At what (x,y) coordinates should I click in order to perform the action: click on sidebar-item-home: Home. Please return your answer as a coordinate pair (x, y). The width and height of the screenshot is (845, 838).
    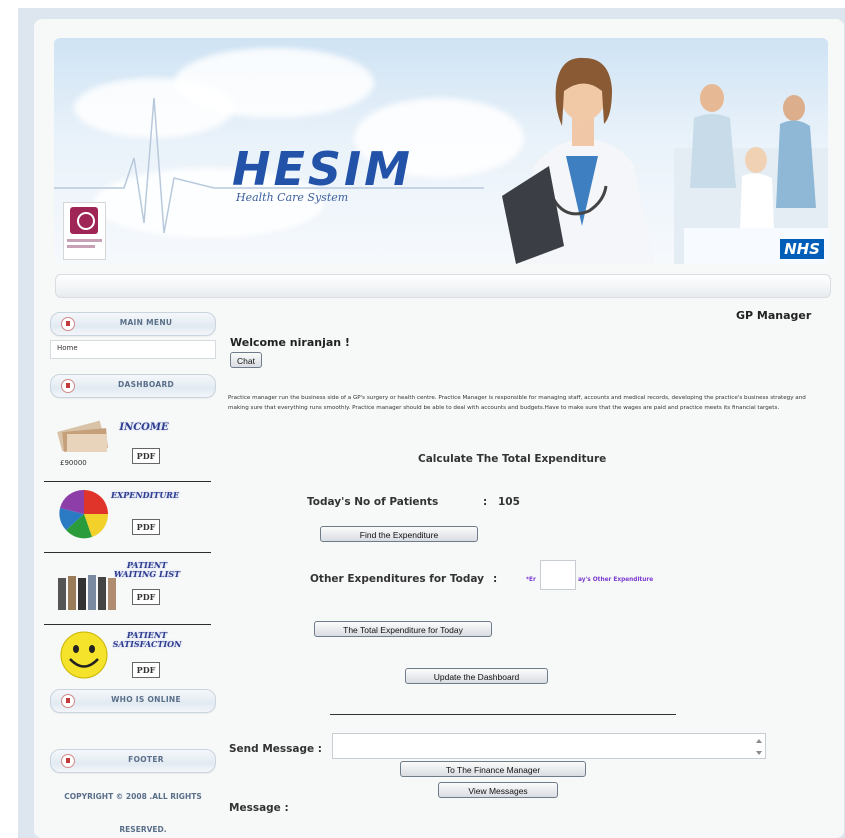
    Looking at the image, I should click on (133, 349).